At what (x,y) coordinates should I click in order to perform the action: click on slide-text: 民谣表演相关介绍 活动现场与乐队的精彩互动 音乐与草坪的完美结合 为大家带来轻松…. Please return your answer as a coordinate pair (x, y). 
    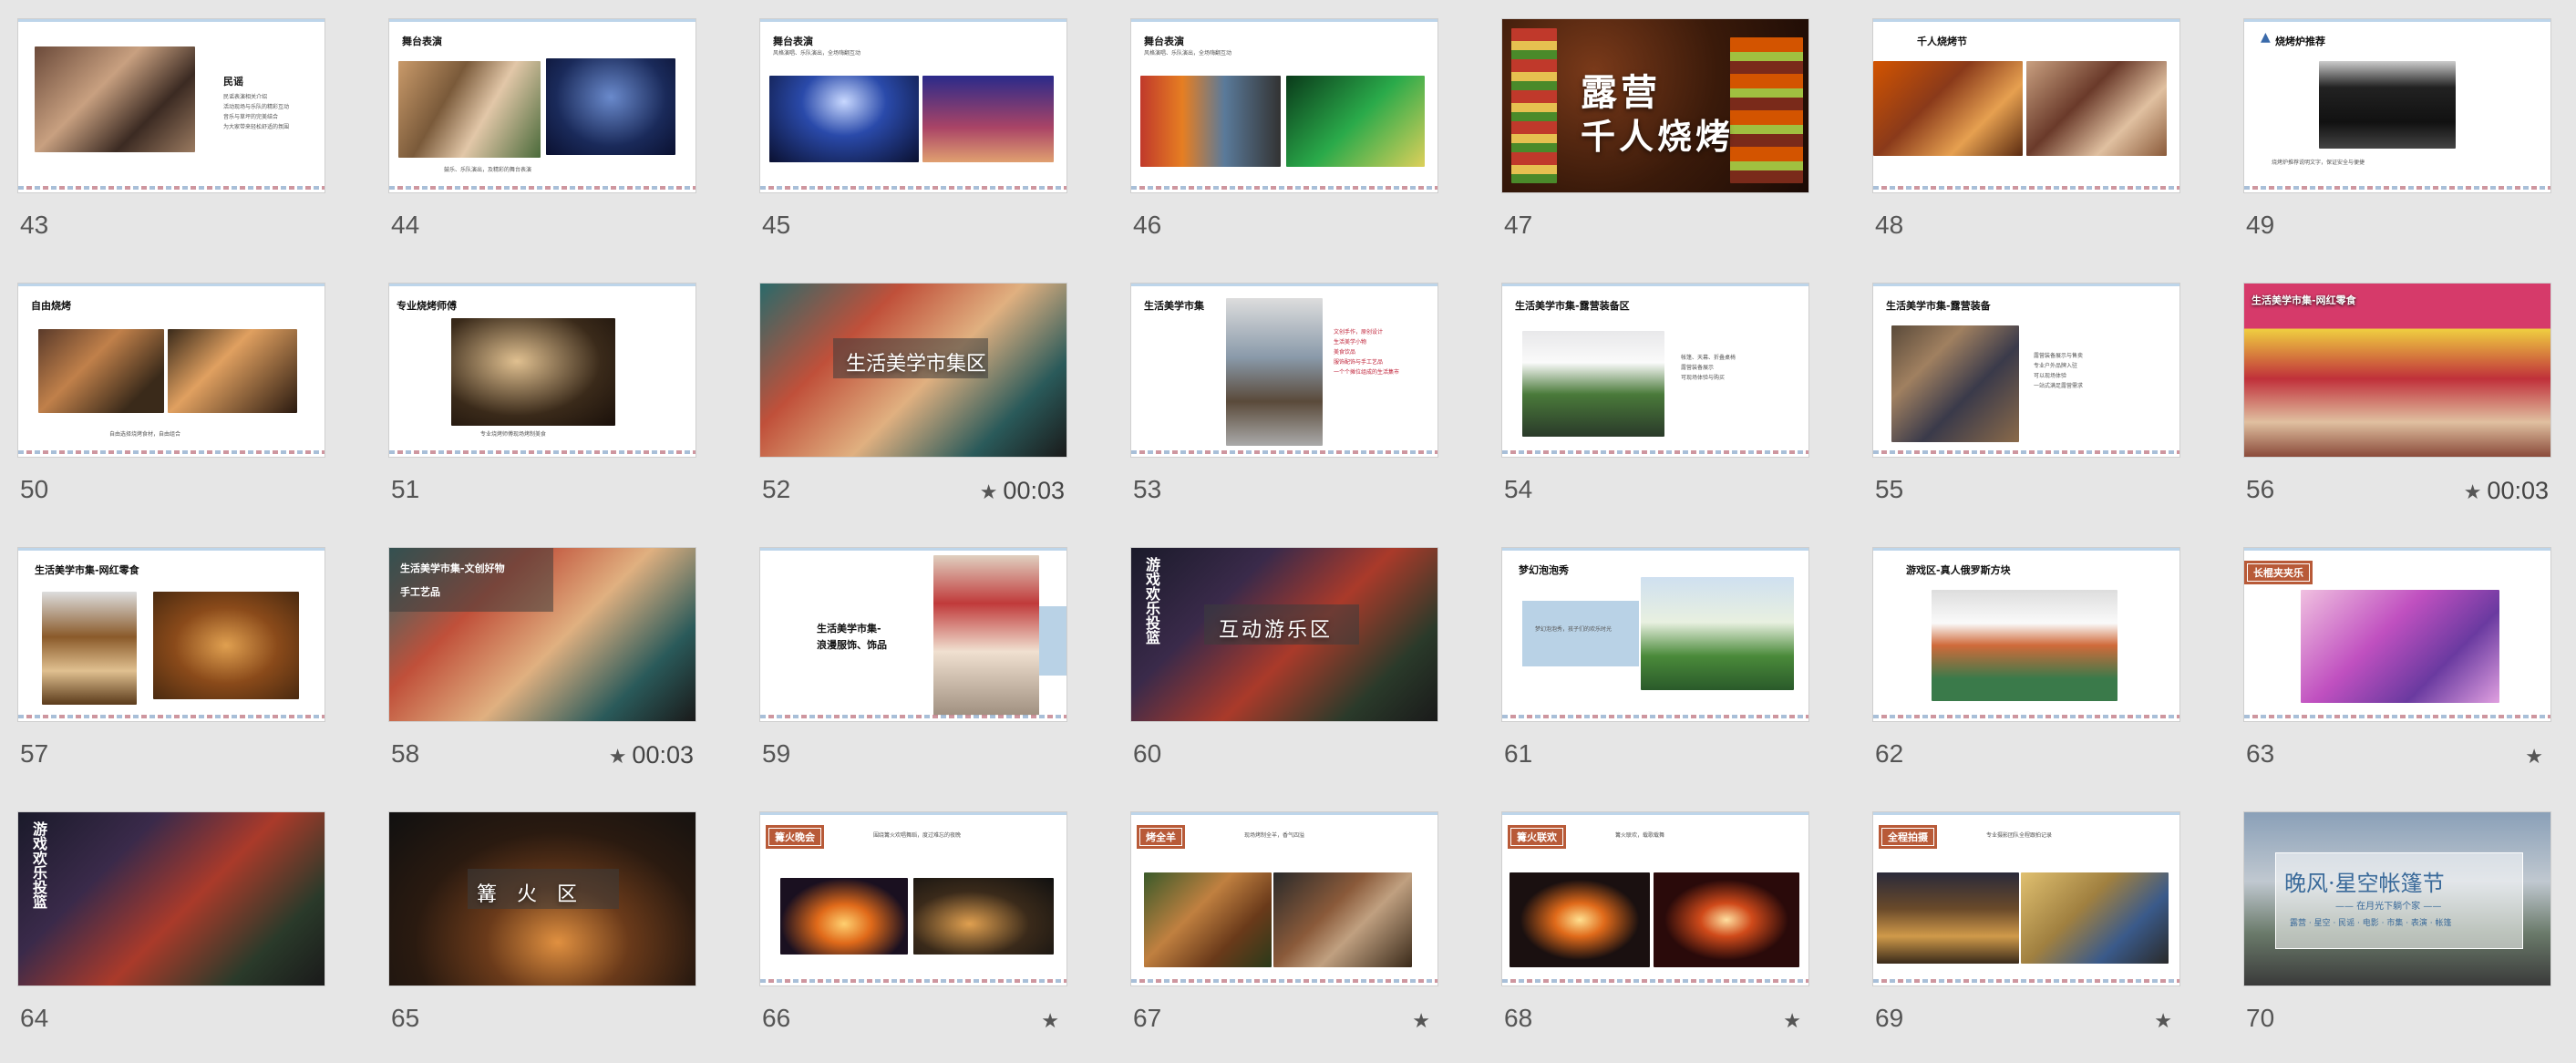
    Looking at the image, I should click on (256, 112).